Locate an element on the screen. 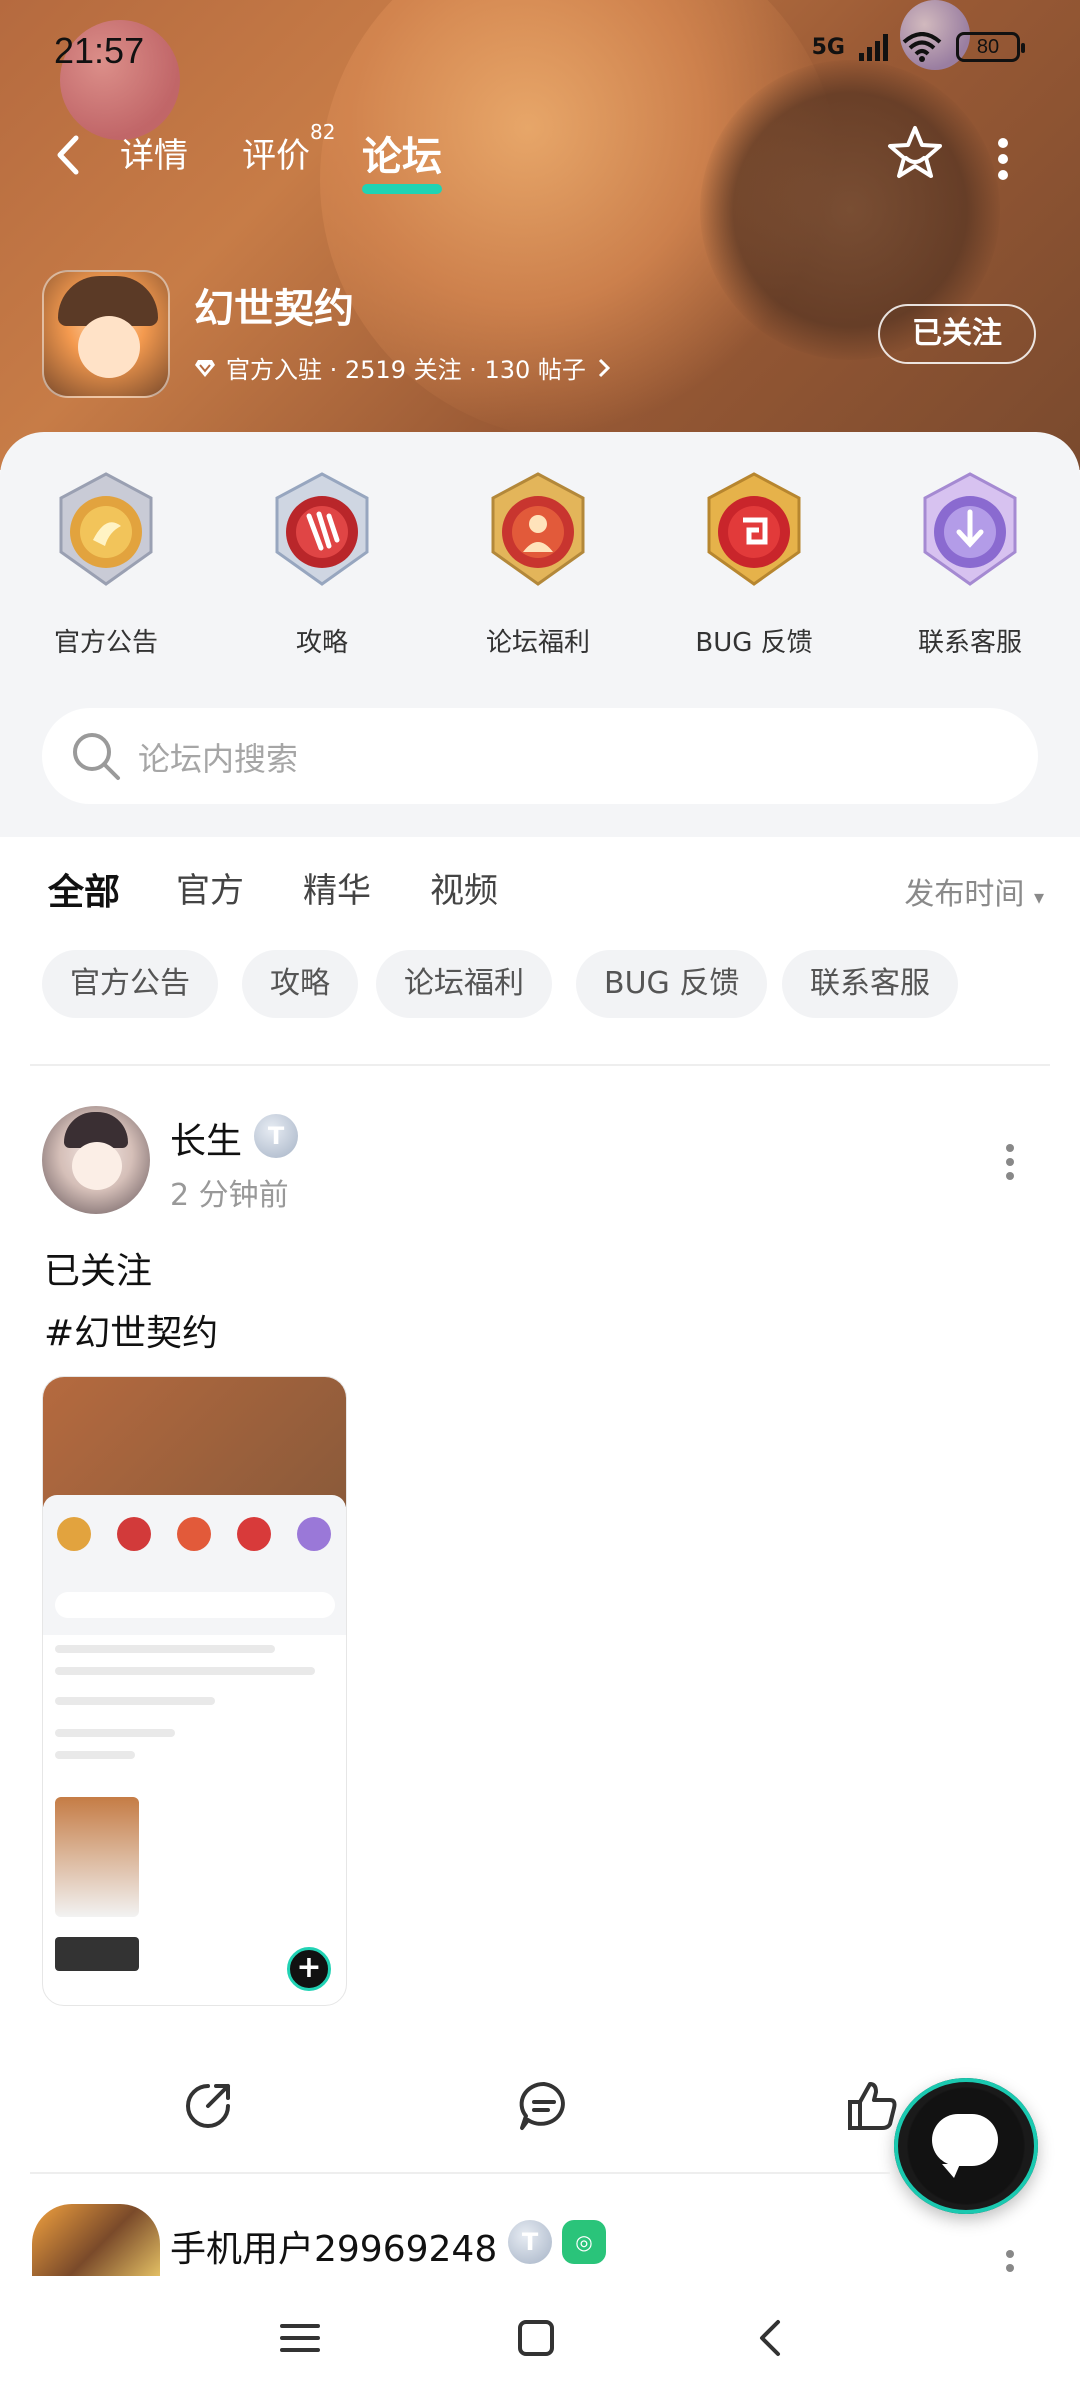 This screenshot has width=1080, height=2401. verified-diamond-icon is located at coordinates (205, 368).